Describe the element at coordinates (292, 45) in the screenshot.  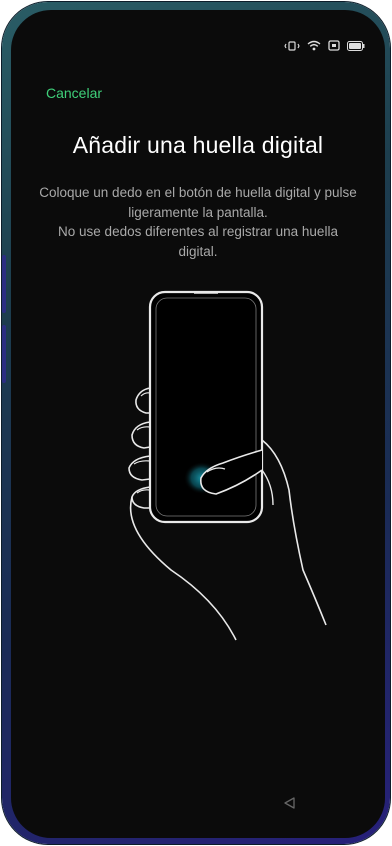
I see `vibrate-icon` at that location.